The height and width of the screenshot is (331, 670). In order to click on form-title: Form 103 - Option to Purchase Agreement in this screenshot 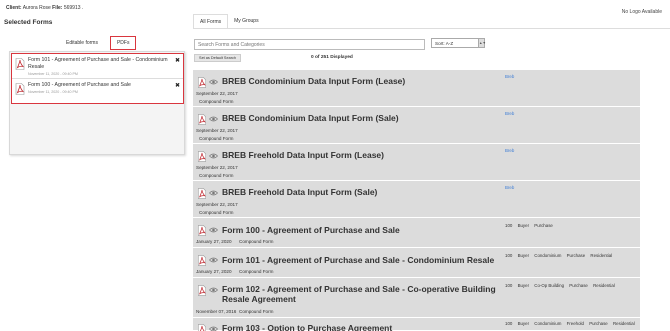, I will do `click(359, 327)`.